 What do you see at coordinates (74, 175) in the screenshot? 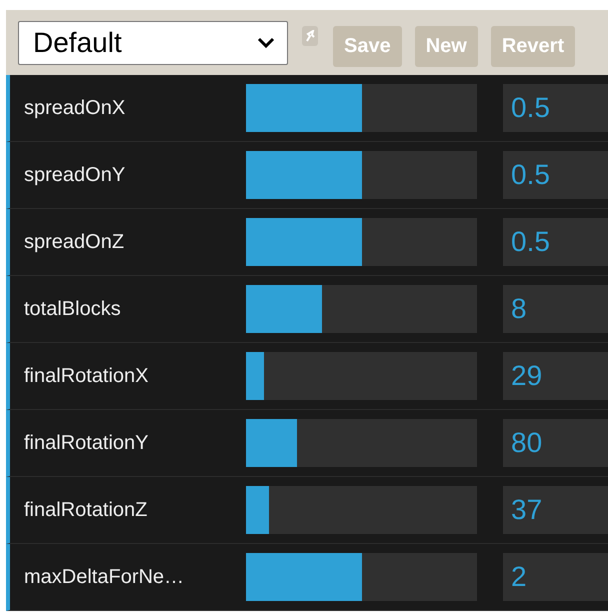
I see `controller-label: spreadOnY` at bounding box center [74, 175].